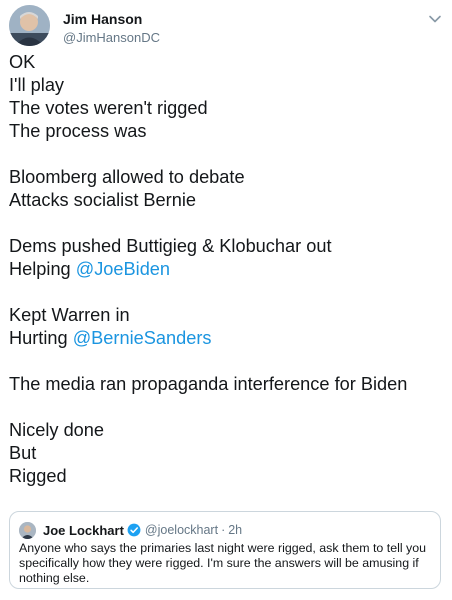 Image resolution: width=452 pixels, height=600 pixels. Describe the element at coordinates (170, 246) in the screenshot. I see `tweet-line: Dems pushed Buttigieg & Klobuchar out` at that location.